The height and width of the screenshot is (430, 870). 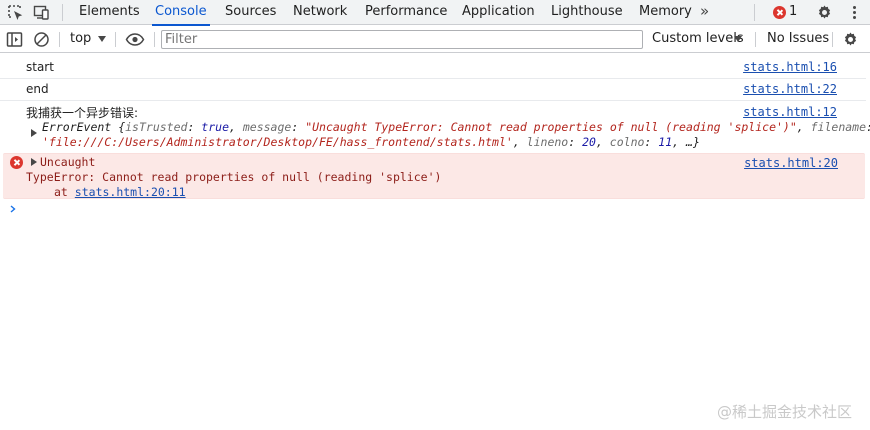 I want to click on console-toolbar: top Custom levels No Issues, so click(x=435, y=39).